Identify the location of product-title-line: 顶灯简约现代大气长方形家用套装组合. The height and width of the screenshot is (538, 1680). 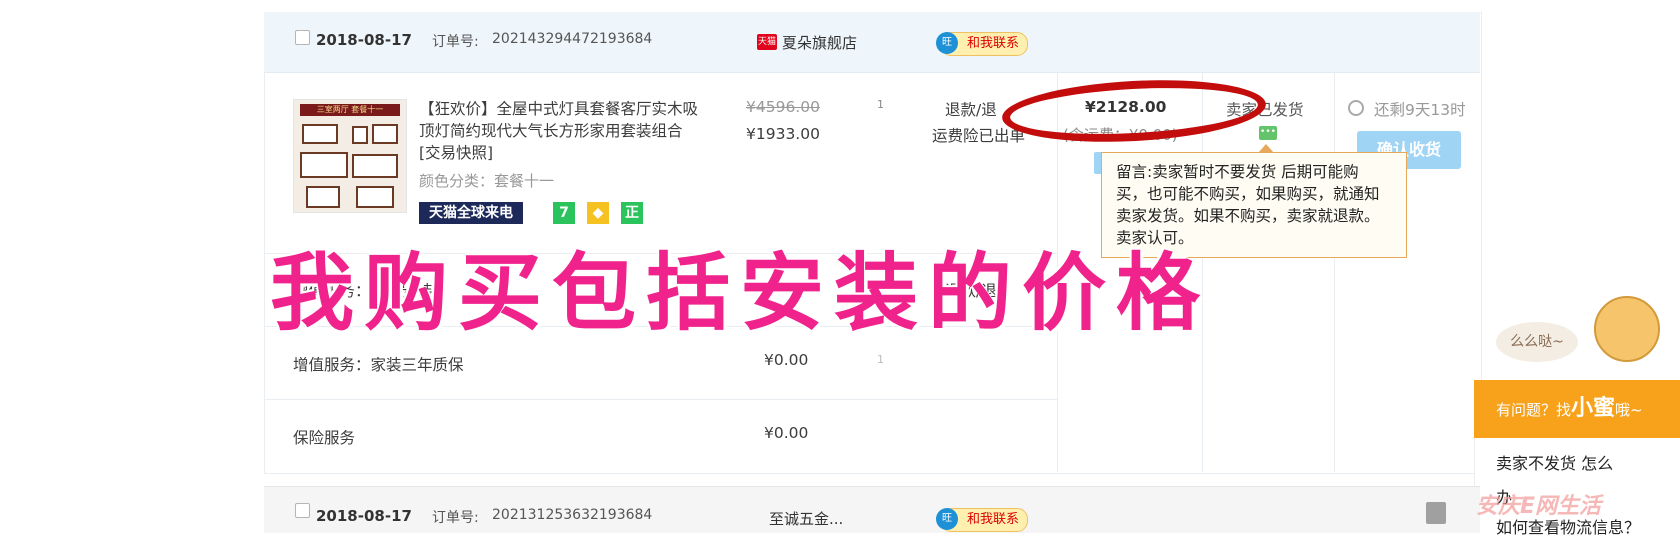
(551, 131).